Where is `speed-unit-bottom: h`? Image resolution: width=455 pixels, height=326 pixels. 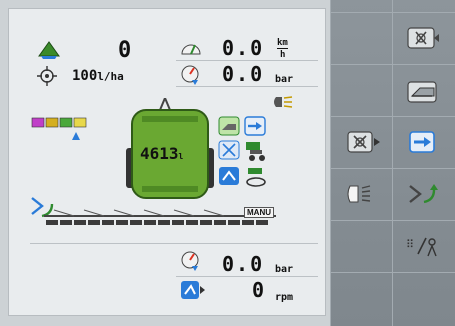 speed-unit-bottom: h is located at coordinates (283, 55).